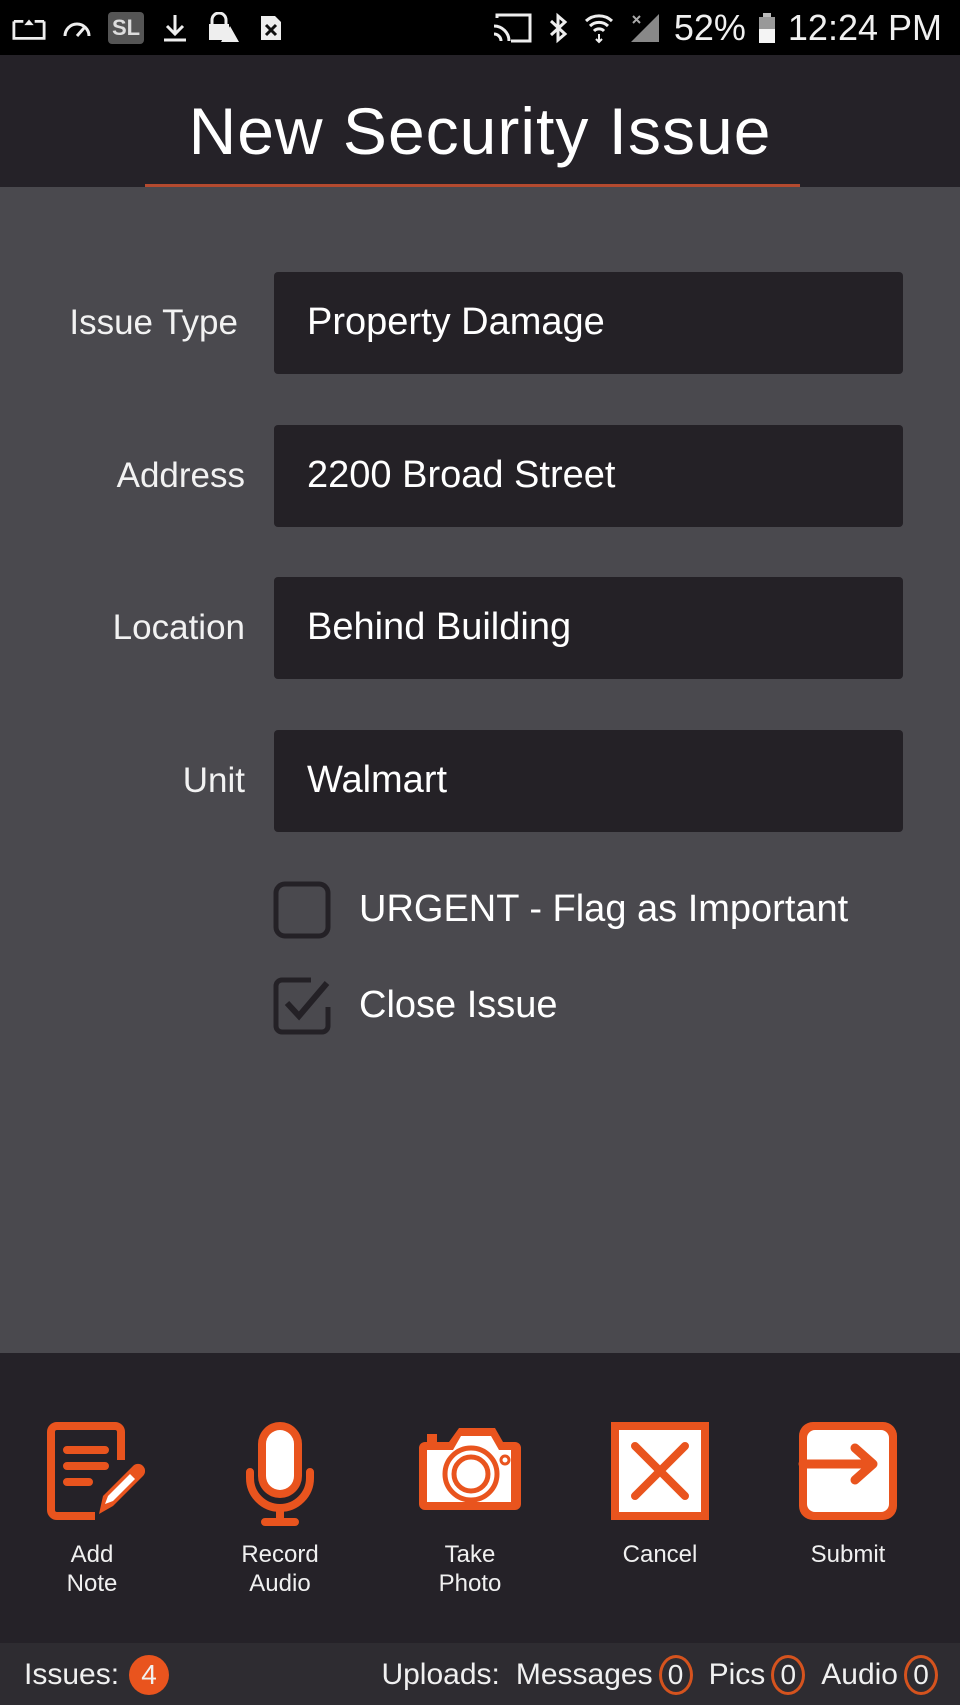 This screenshot has height=1705, width=960. Describe the element at coordinates (149, 1675) in the screenshot. I see `issues-count-badge: 4` at that location.